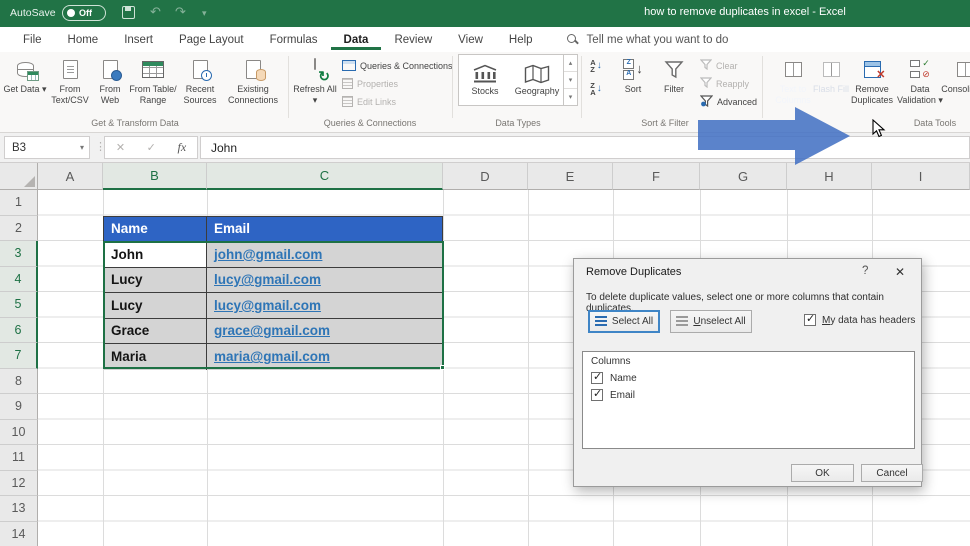  I want to click on group-separator, so click(288, 87).